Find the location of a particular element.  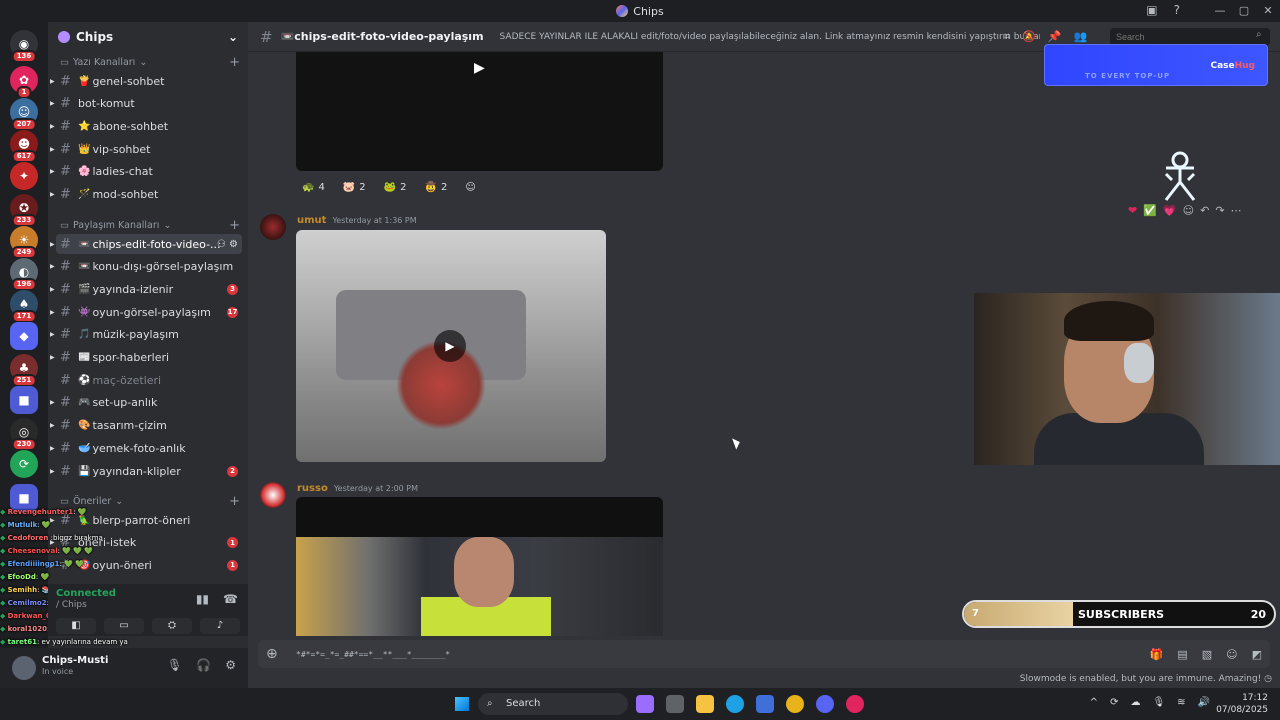

gift-icon: 🎁 is located at coordinates (1157, 654).